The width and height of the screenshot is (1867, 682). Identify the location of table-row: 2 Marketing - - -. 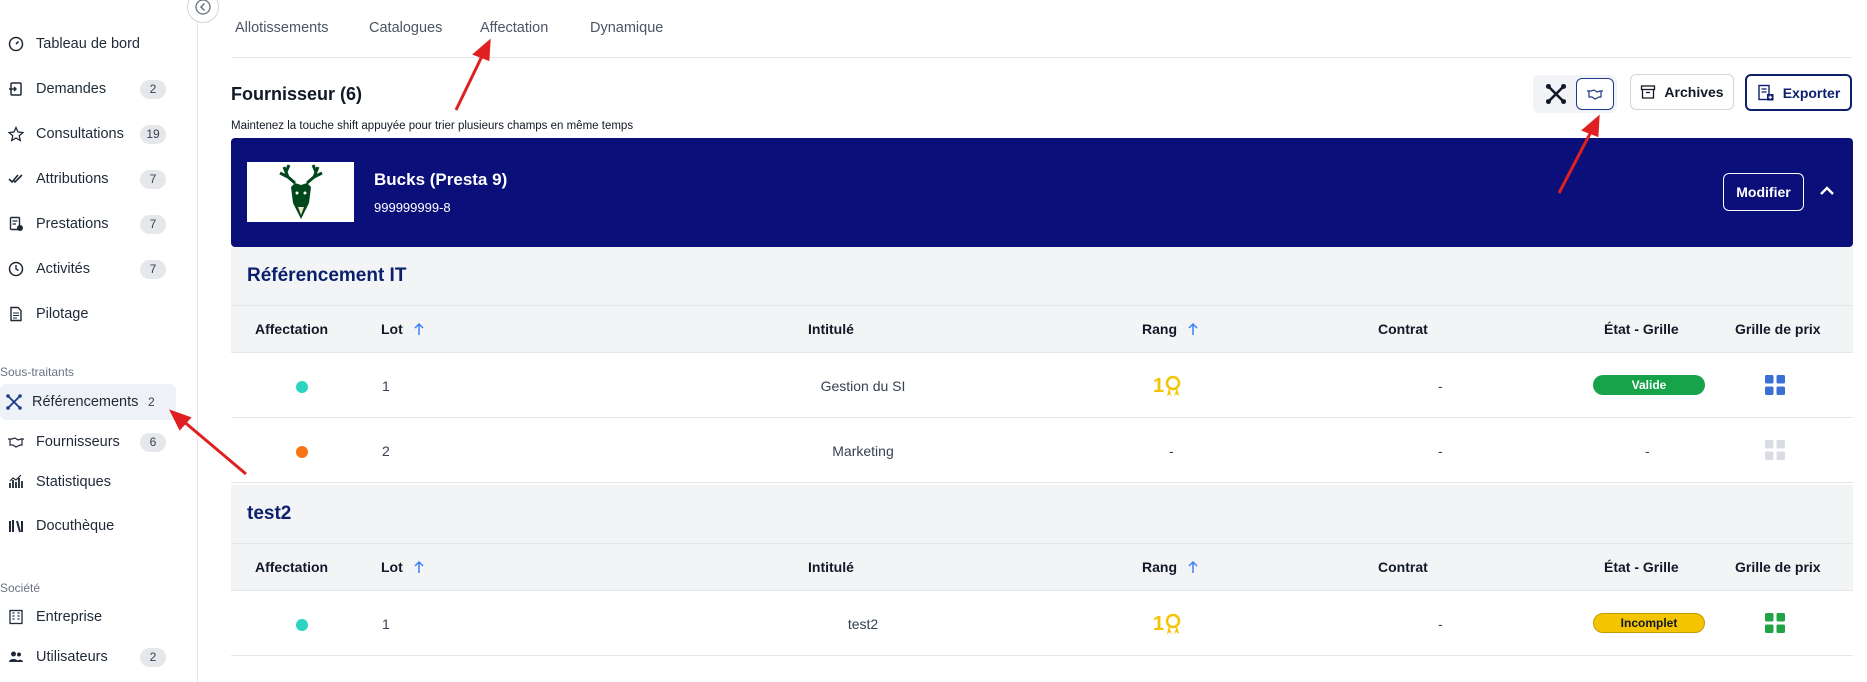
(1042, 450).